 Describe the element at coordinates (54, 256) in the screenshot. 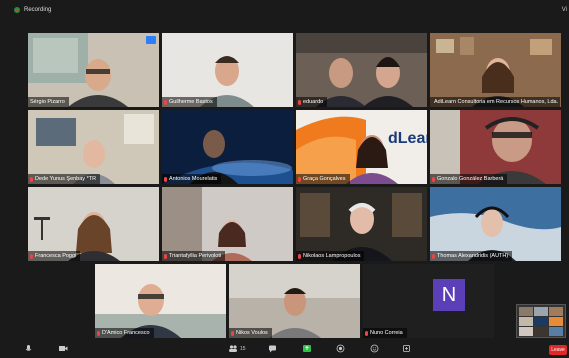

I see `participant-name-tag: Francesca Poggi` at that location.